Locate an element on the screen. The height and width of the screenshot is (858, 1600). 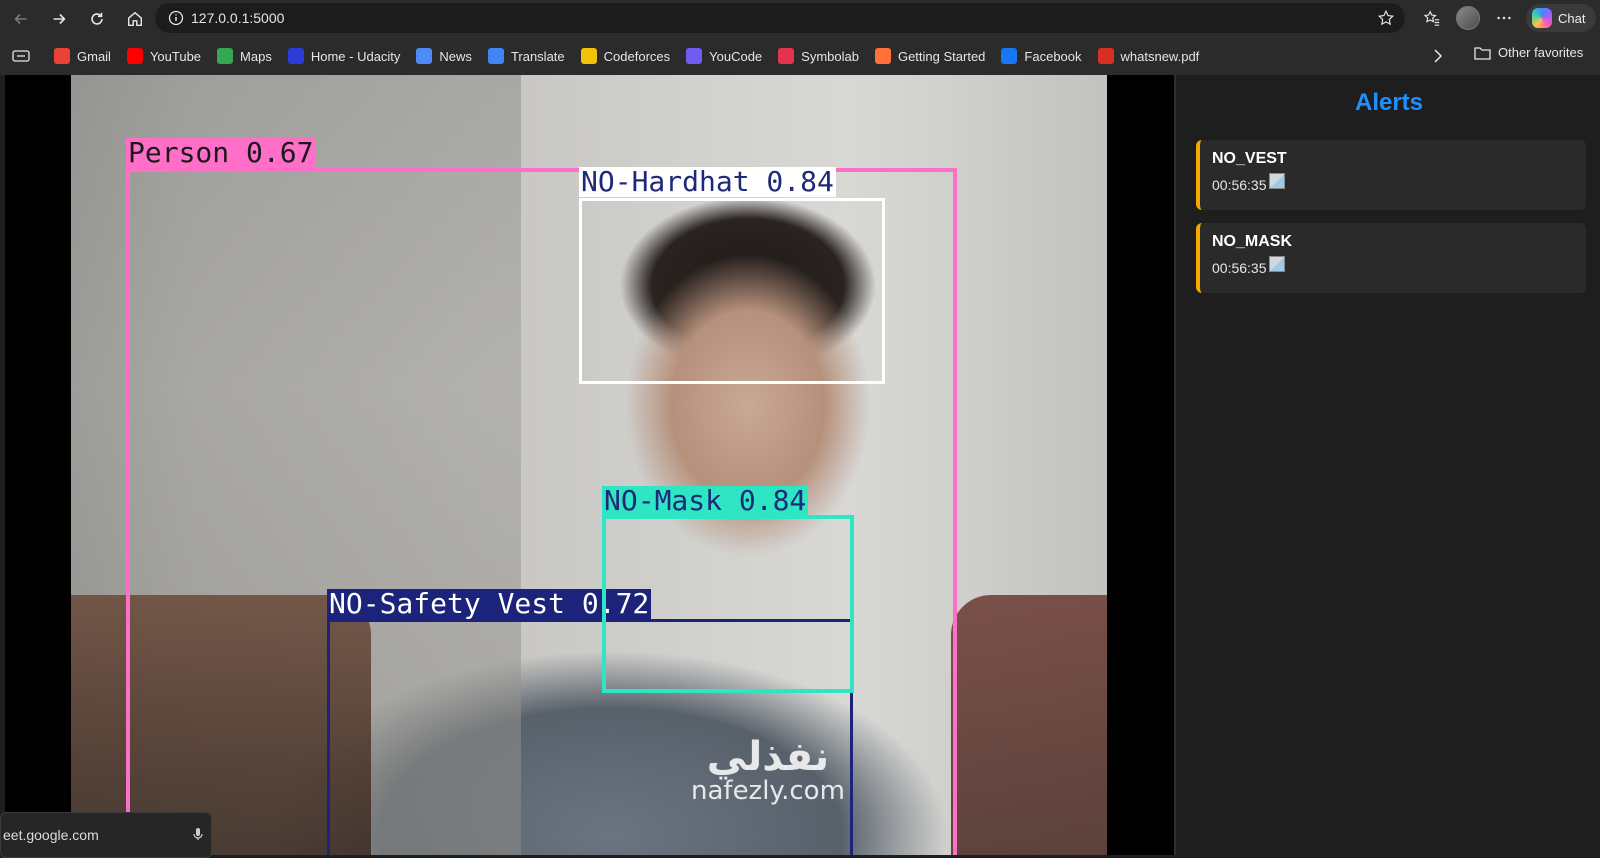
copilot-icon is located at coordinates (1542, 18).